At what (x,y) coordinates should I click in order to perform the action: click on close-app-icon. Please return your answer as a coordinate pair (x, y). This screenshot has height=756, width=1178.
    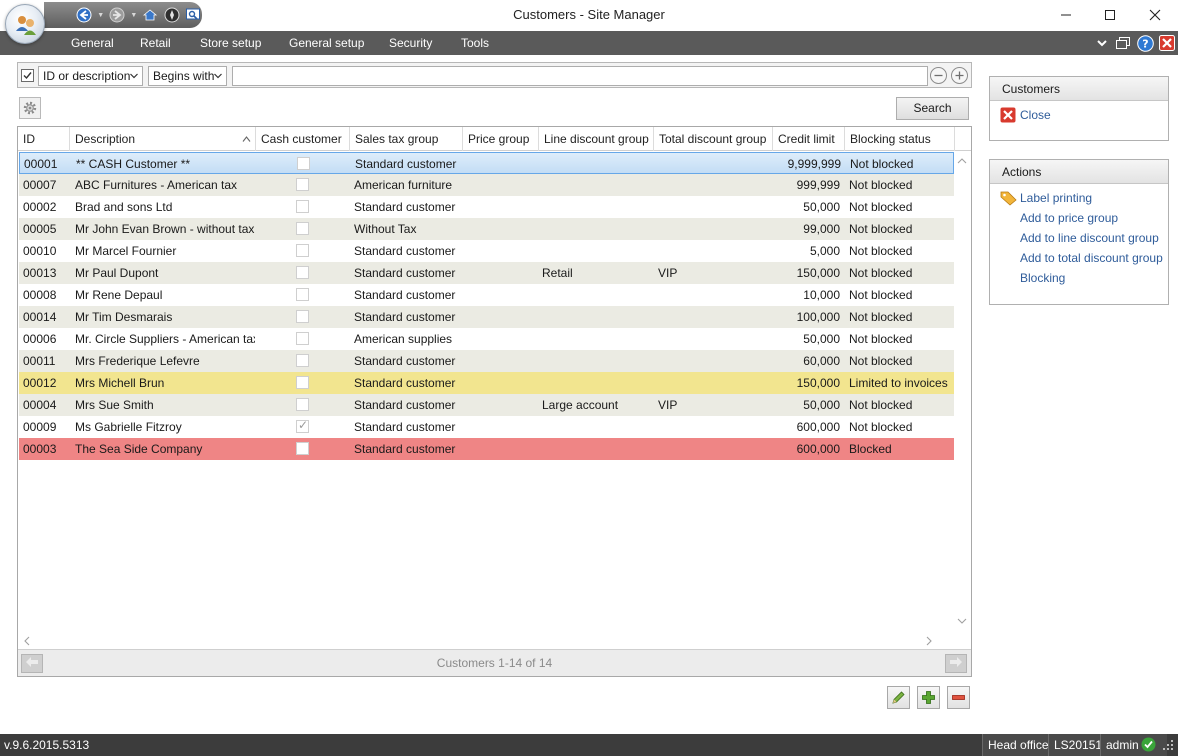
    Looking at the image, I should click on (1167, 43).